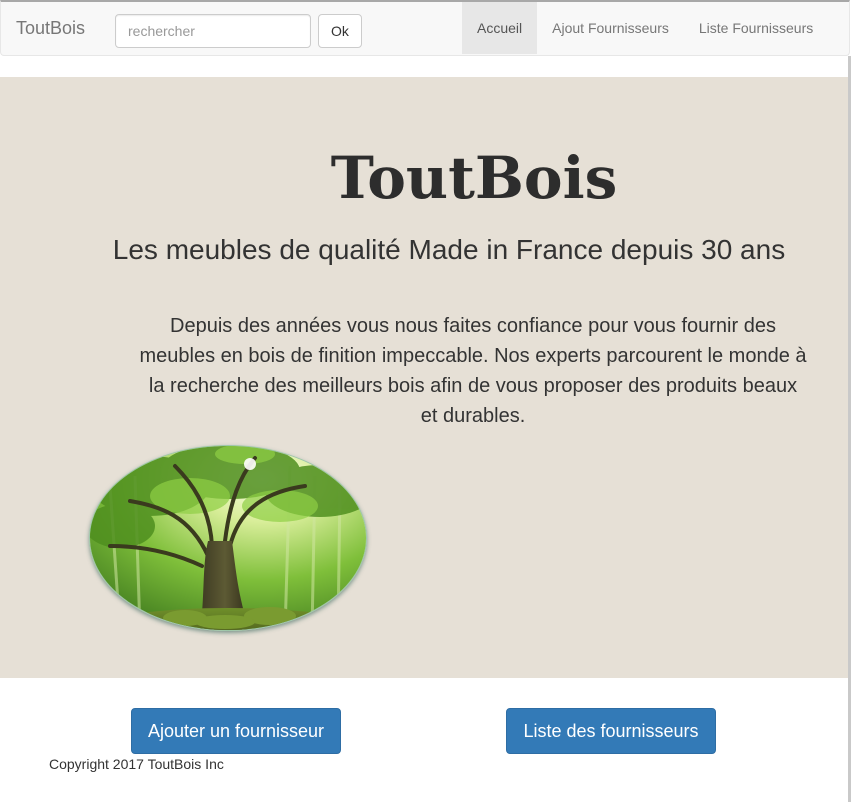 The image size is (851, 802). What do you see at coordinates (236, 731) in the screenshot?
I see `add-supplier-button: Ajouter un fournisseur` at bounding box center [236, 731].